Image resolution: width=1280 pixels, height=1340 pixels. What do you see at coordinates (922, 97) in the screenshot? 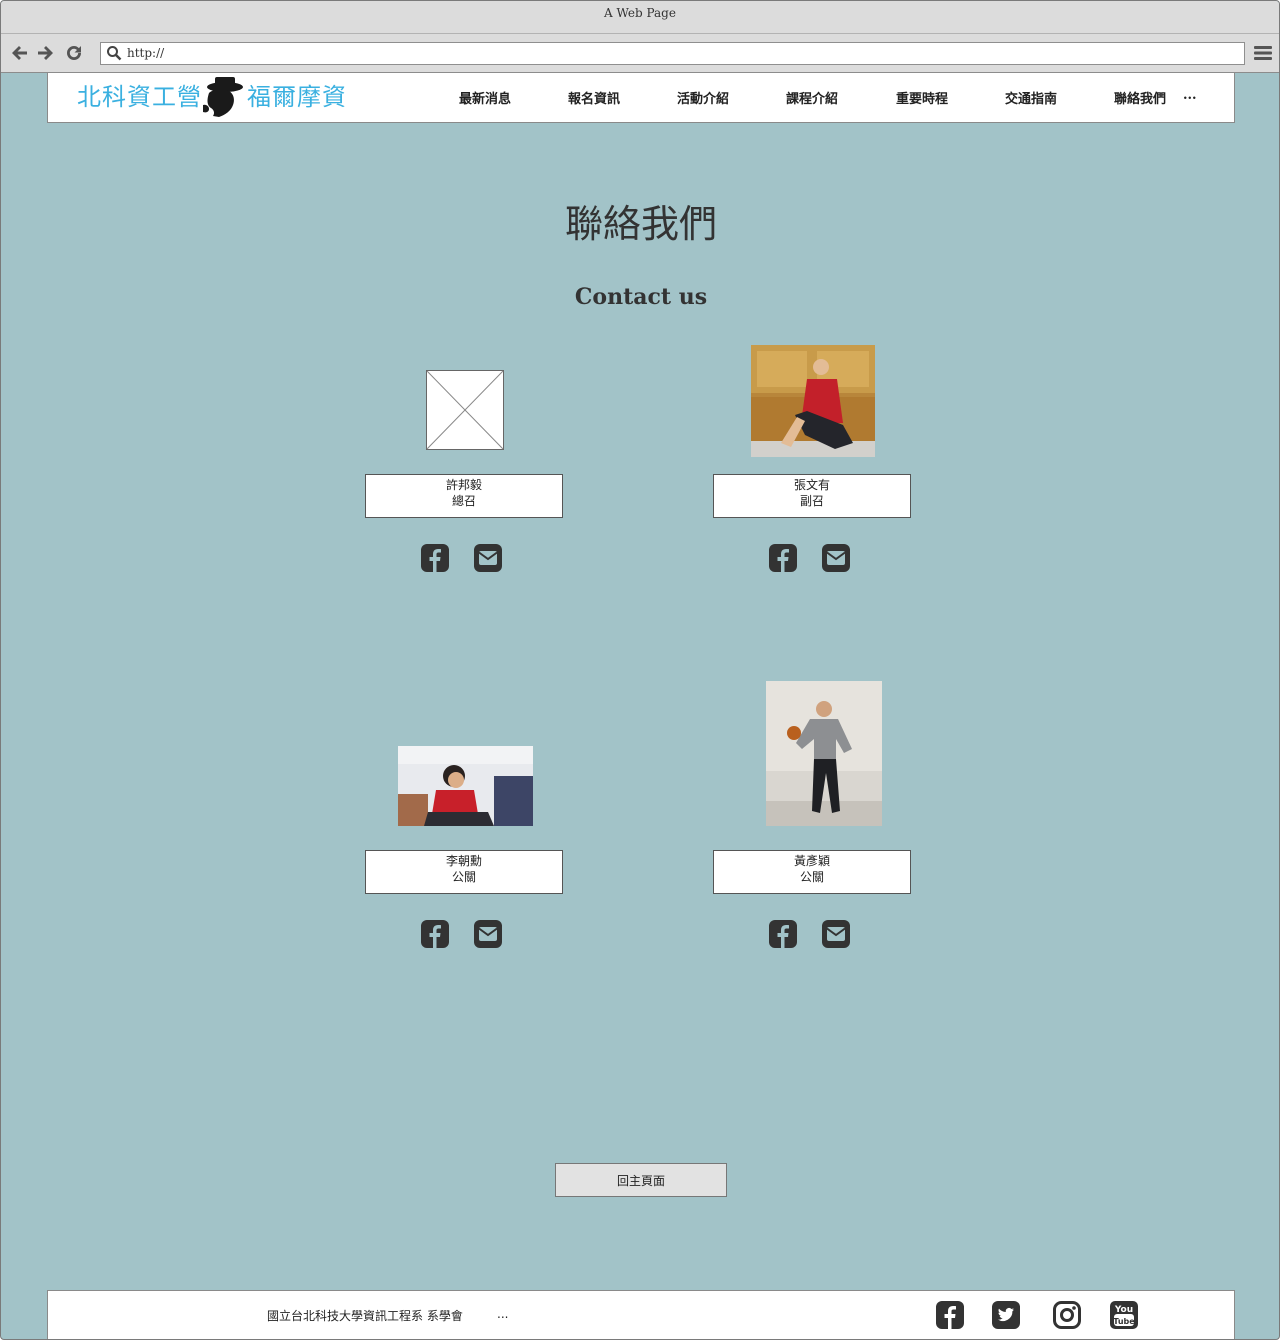
I see `nav-item-schedule: 重要時程` at bounding box center [922, 97].